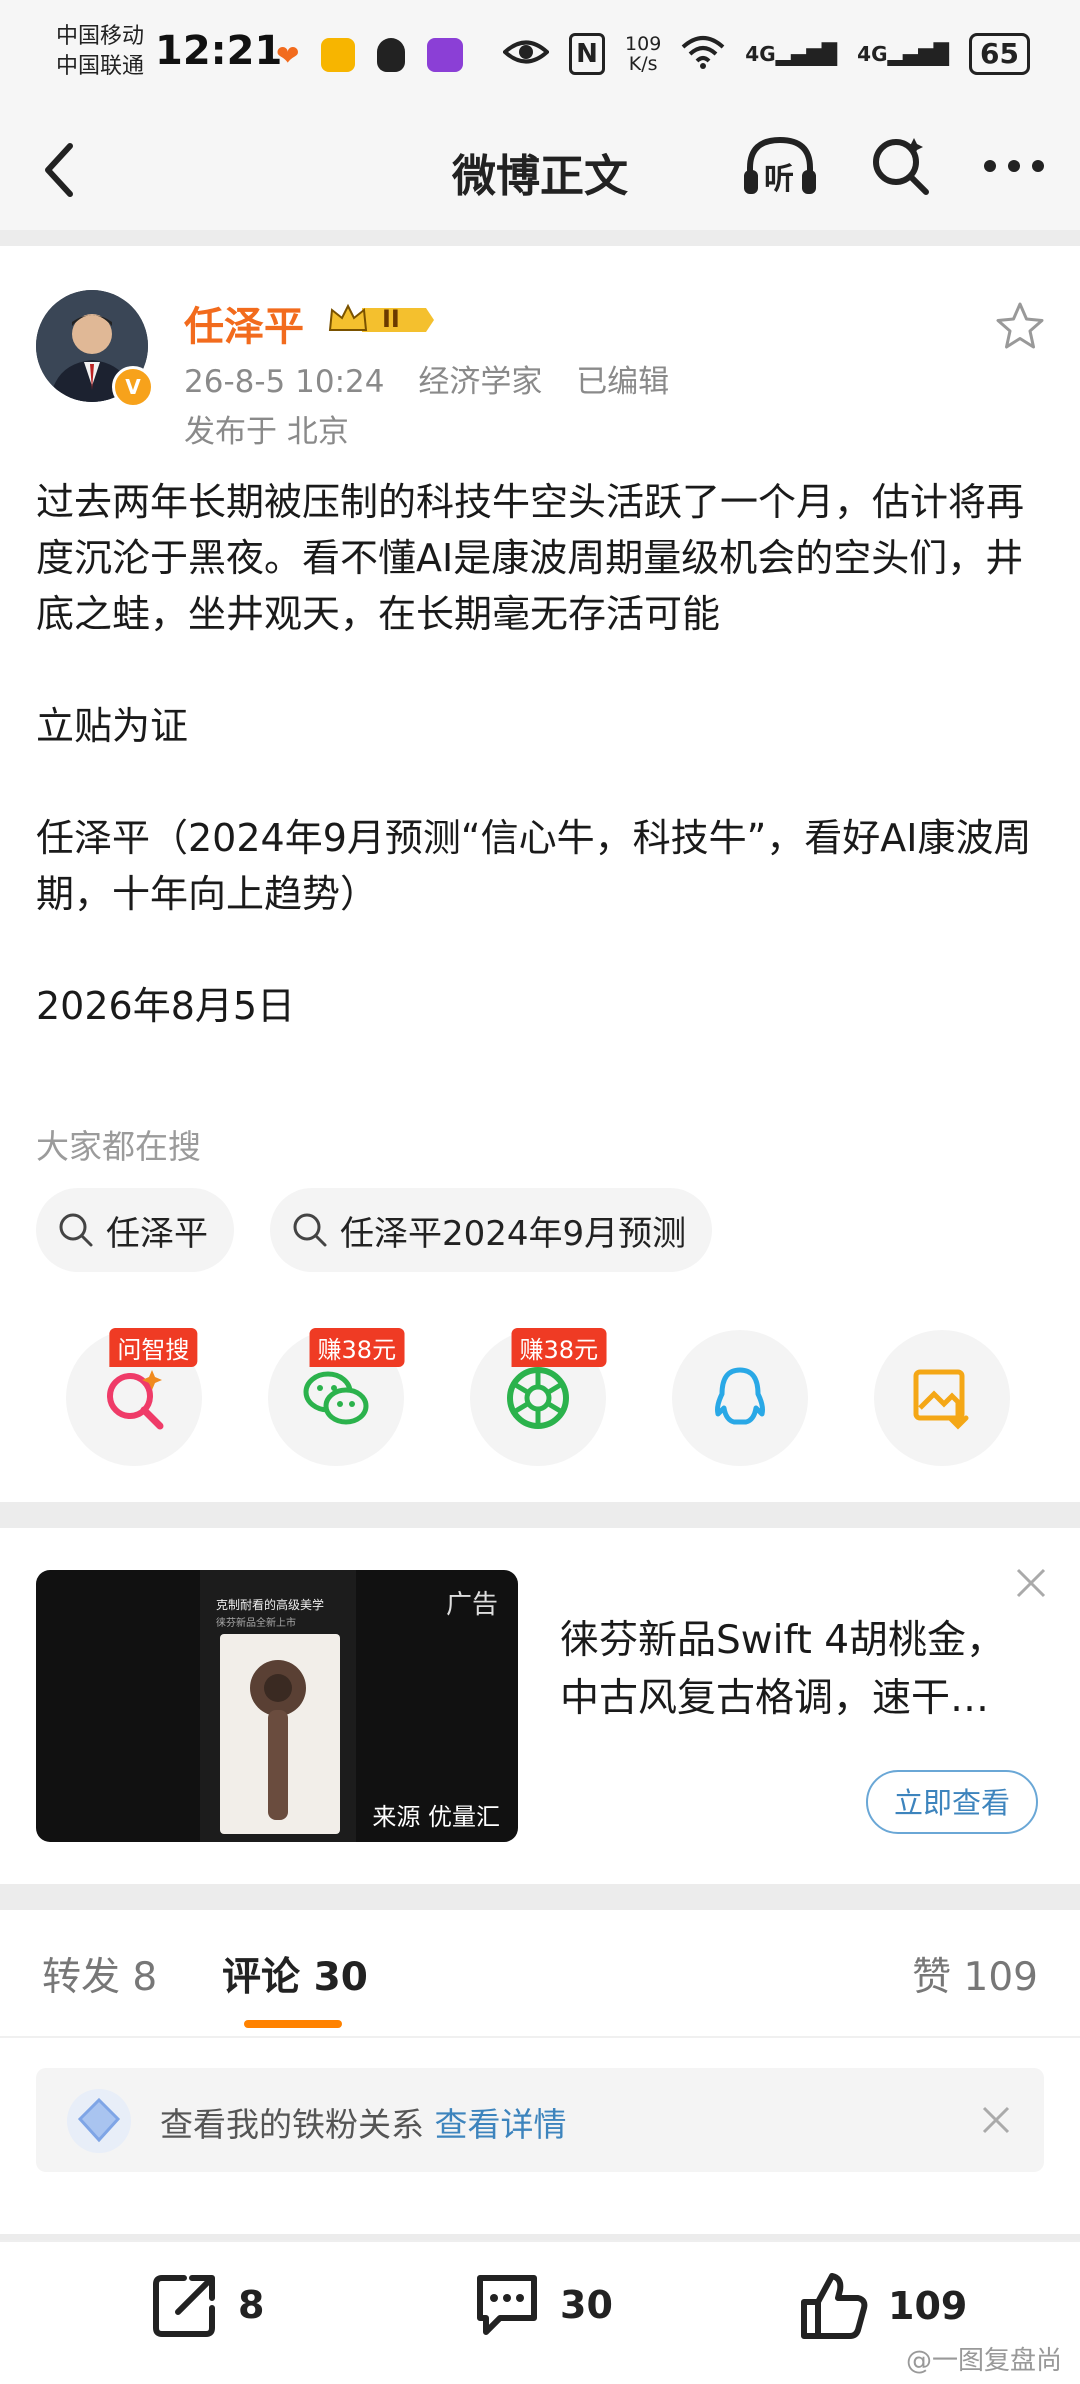 The width and height of the screenshot is (1080, 2384). I want to click on heart-icon: ❤, so click(288, 55).